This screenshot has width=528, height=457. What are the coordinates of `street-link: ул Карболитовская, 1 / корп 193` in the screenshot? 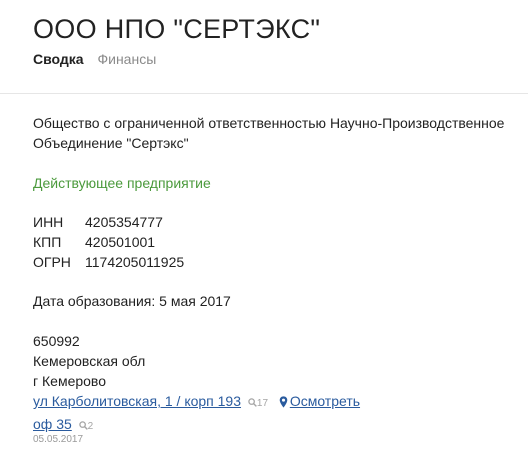 It's located at (137, 401).